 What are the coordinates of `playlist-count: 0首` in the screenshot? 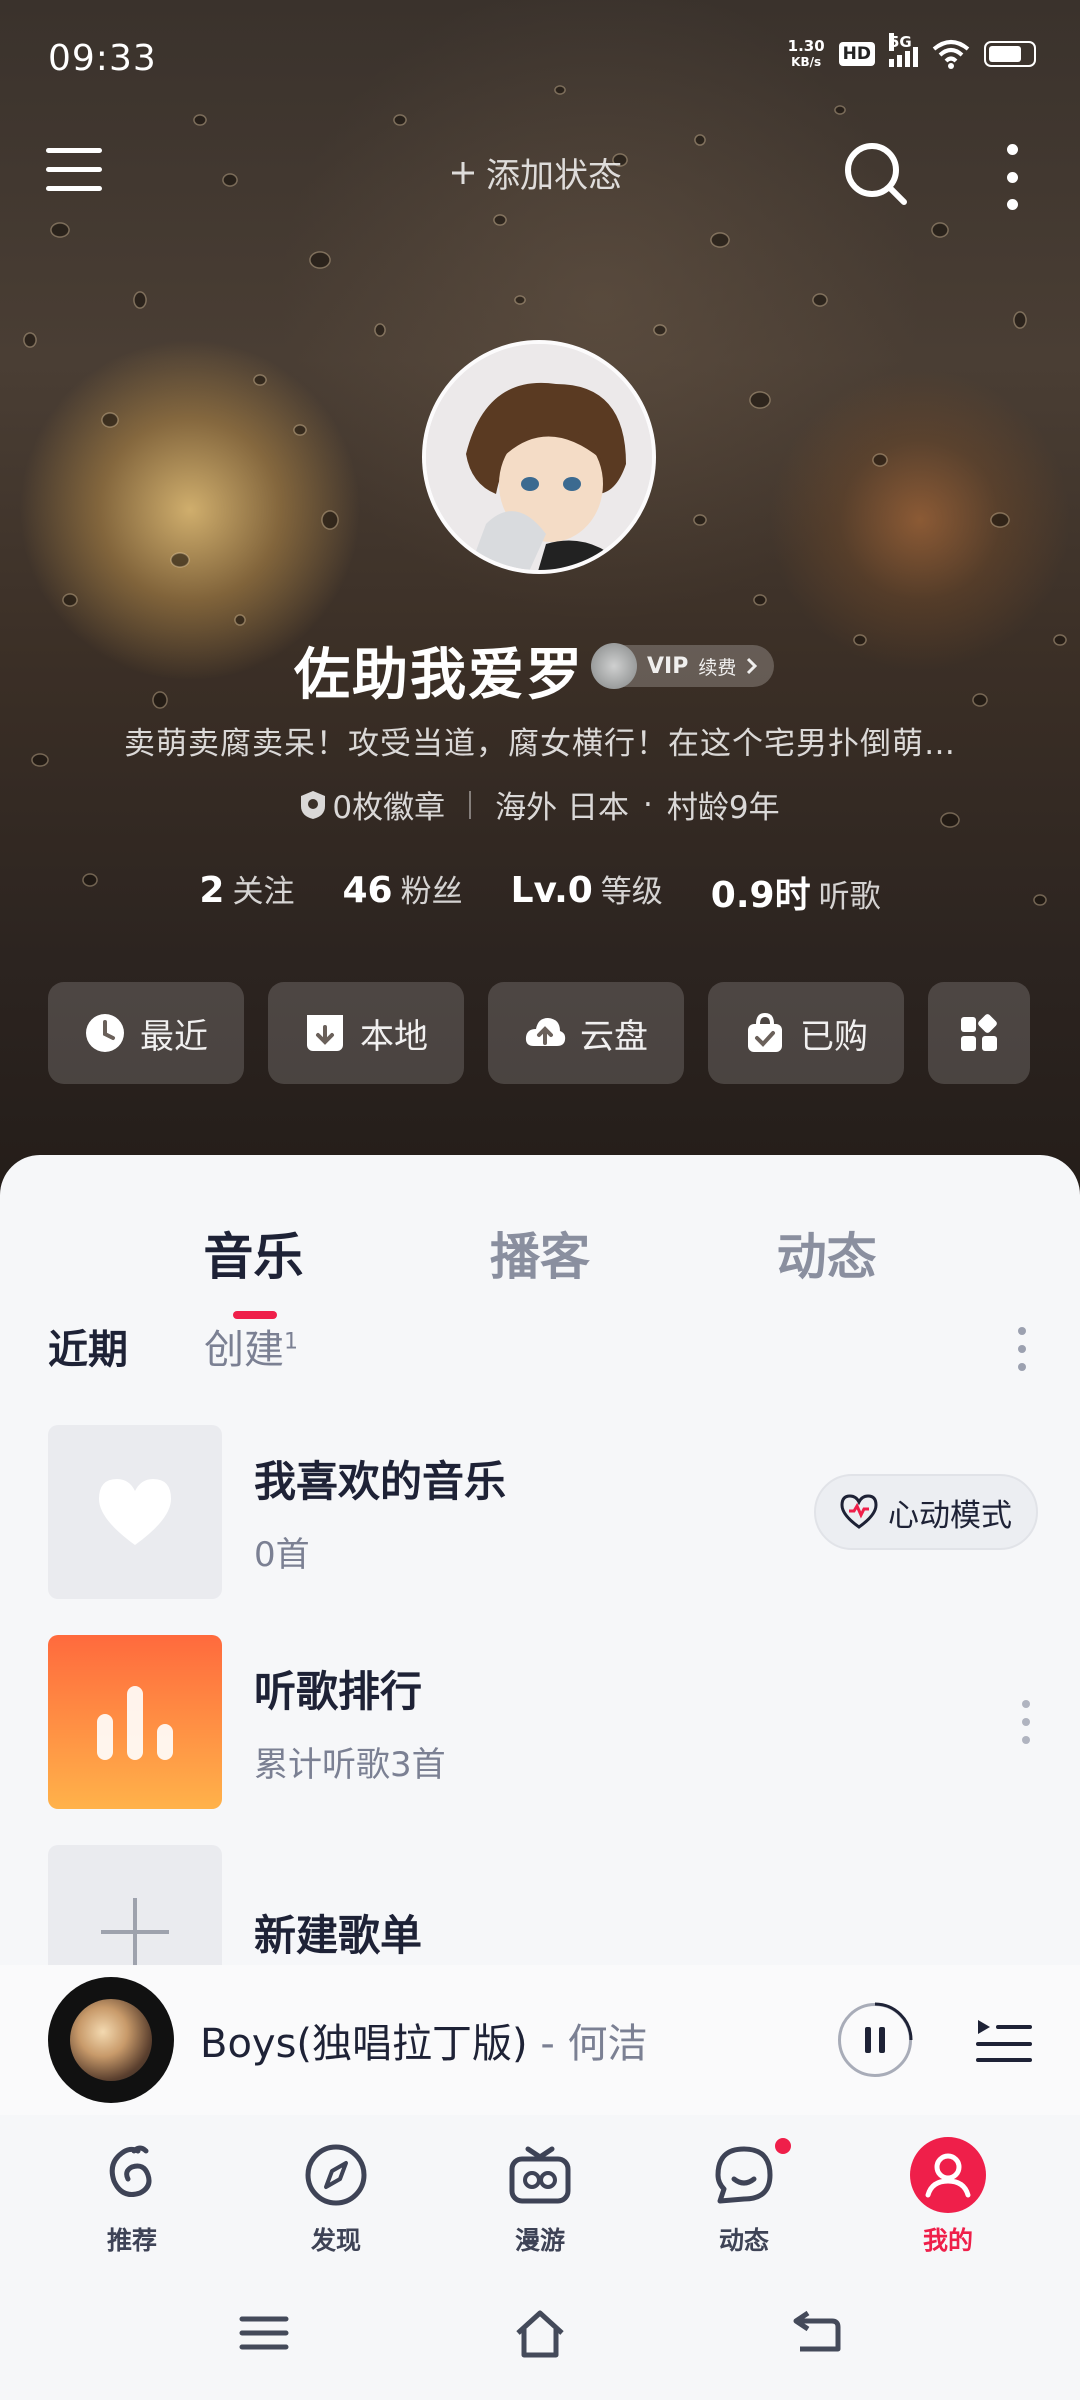 It's located at (282, 1555).